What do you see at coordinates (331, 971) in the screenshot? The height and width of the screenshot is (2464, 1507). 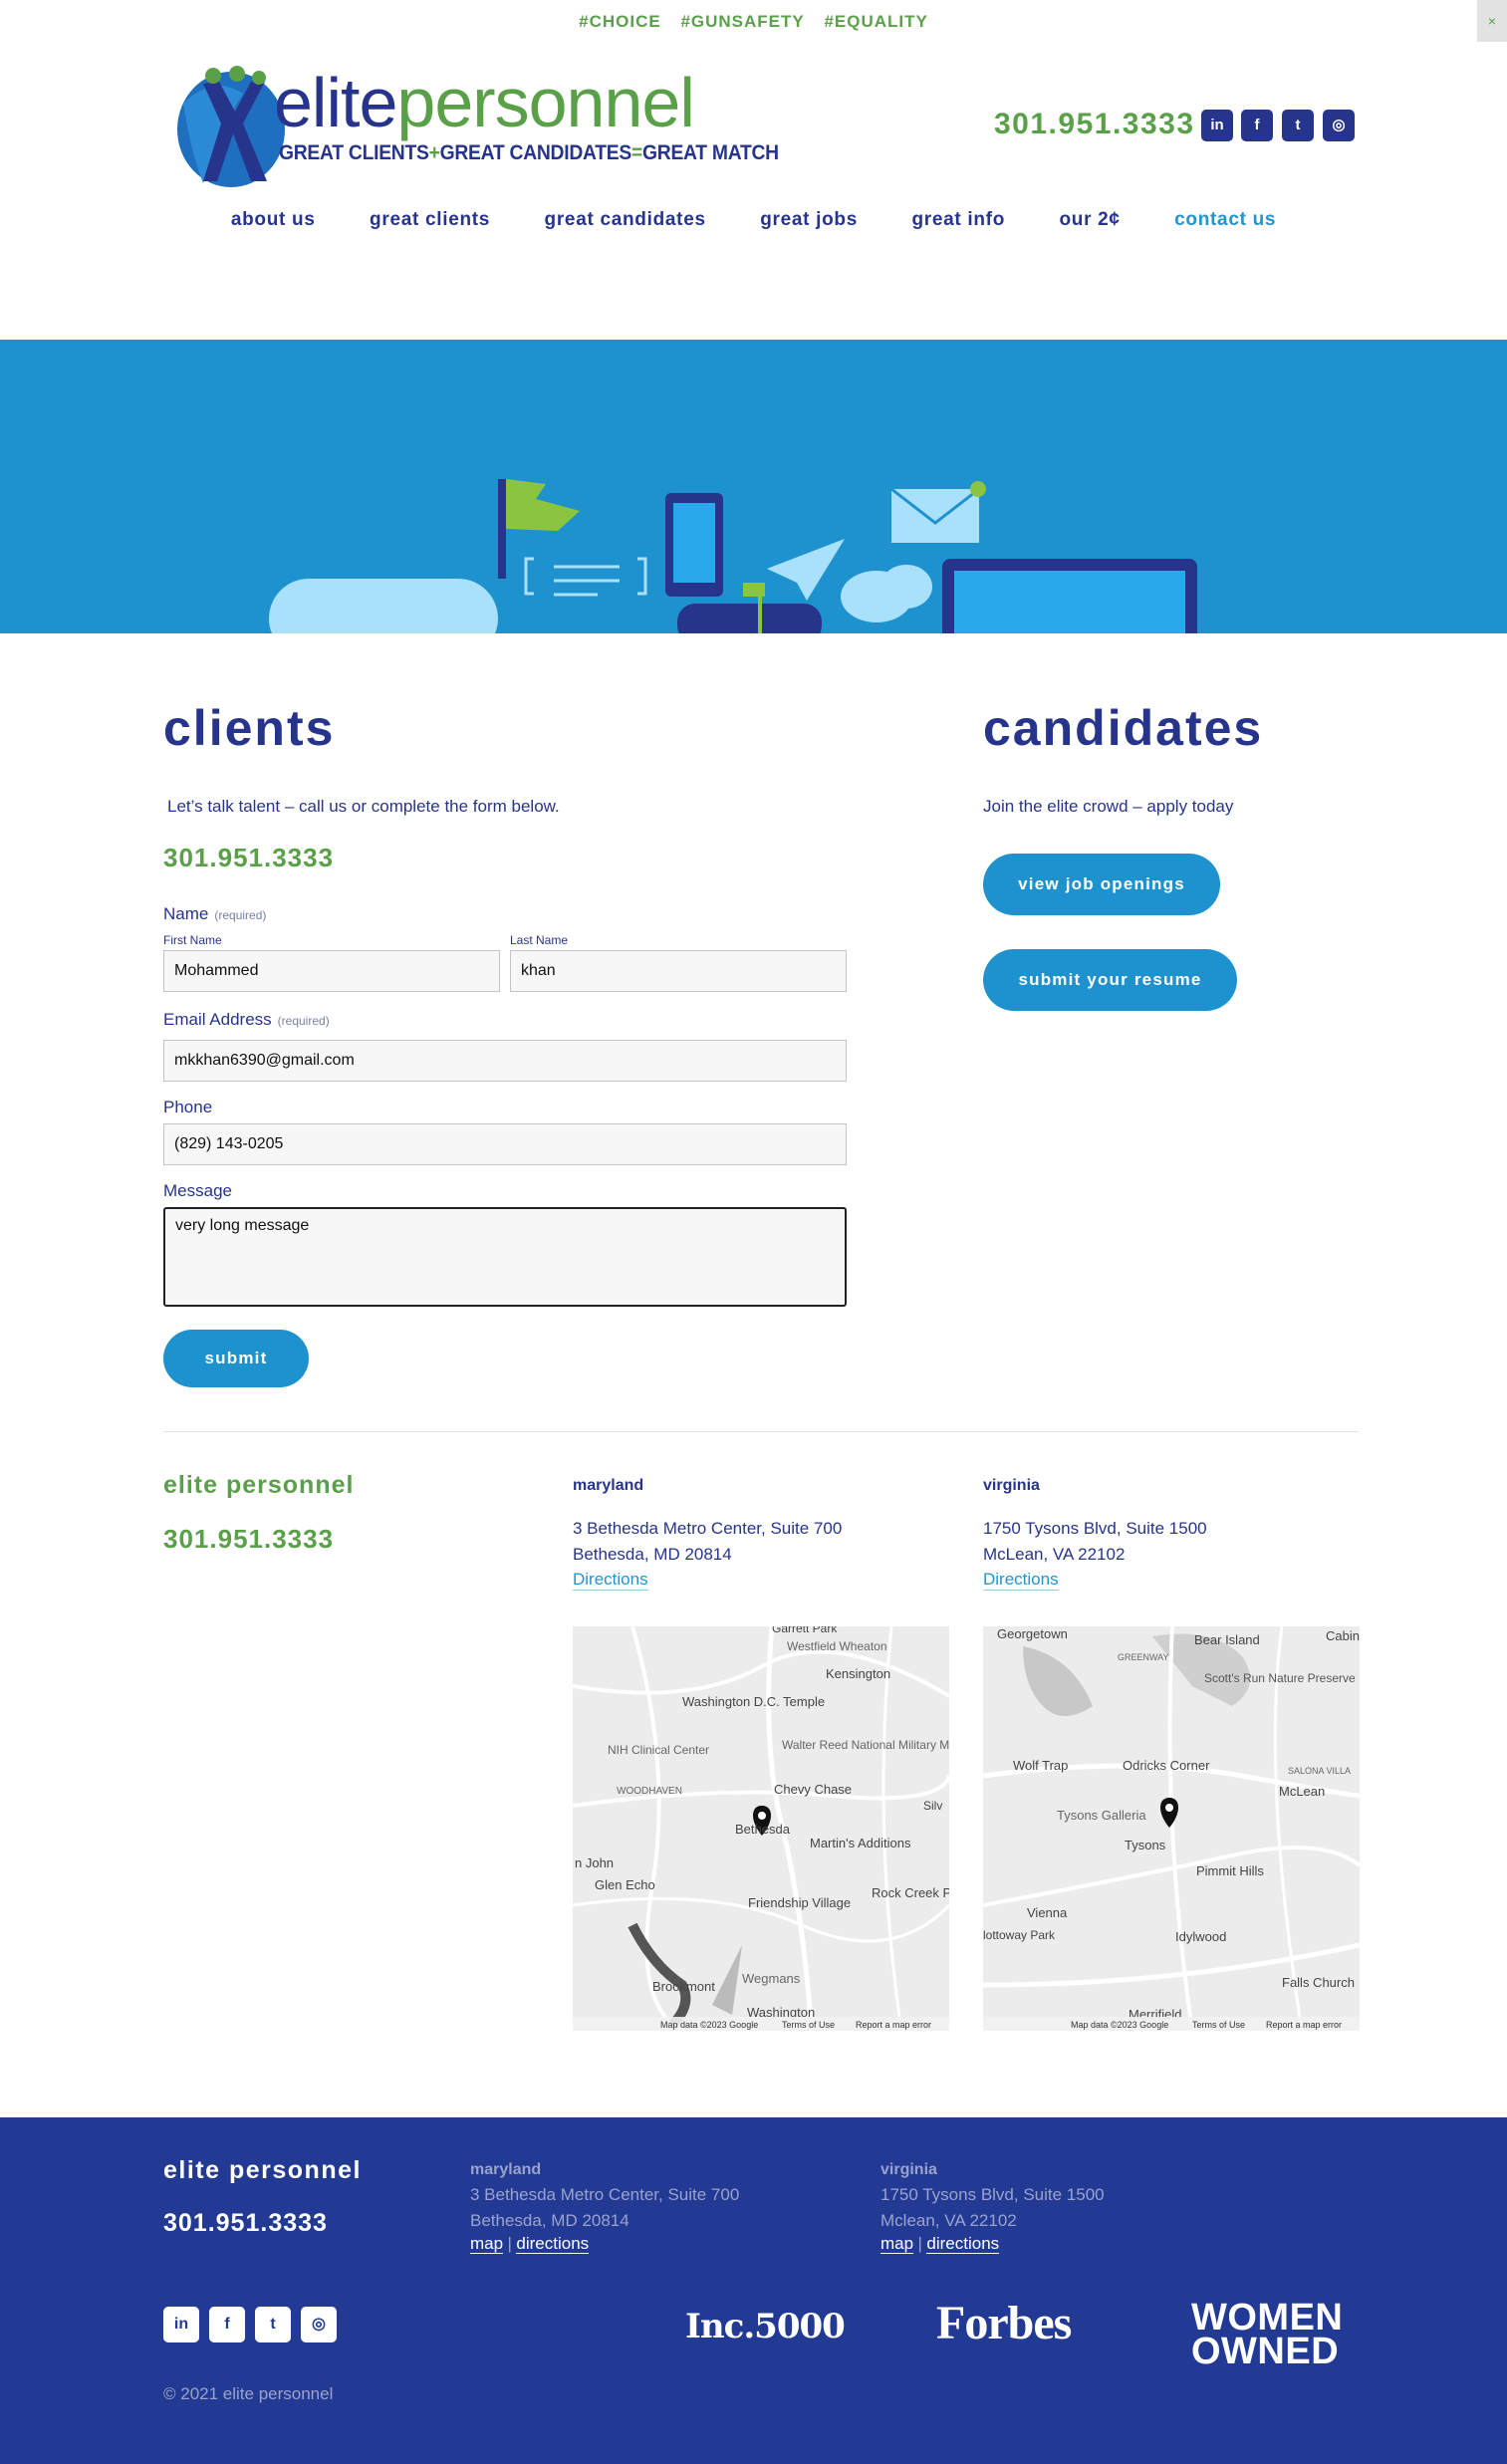 I see `first-name-field: Mohammed` at bounding box center [331, 971].